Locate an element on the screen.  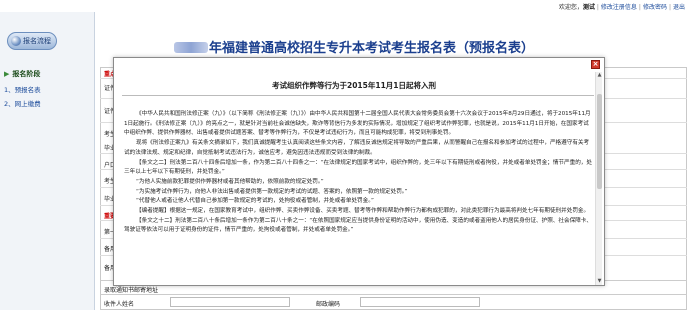
orb-icon is located at coordinates (16, 41).